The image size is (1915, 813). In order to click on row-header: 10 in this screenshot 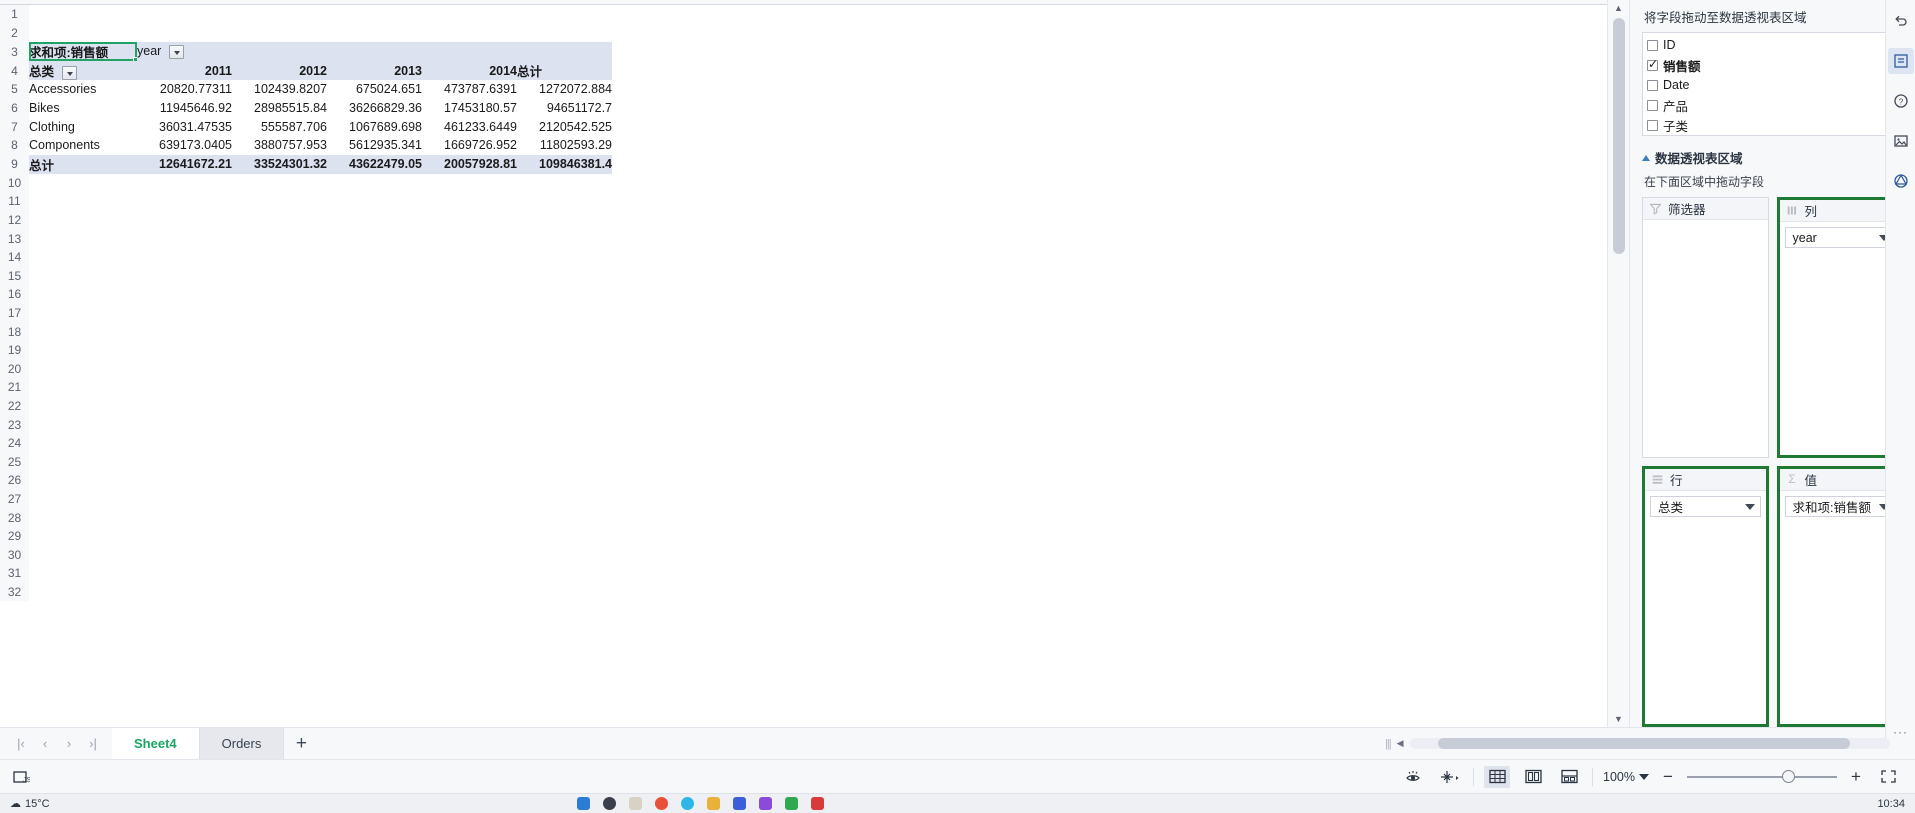, I will do `click(14, 183)`.